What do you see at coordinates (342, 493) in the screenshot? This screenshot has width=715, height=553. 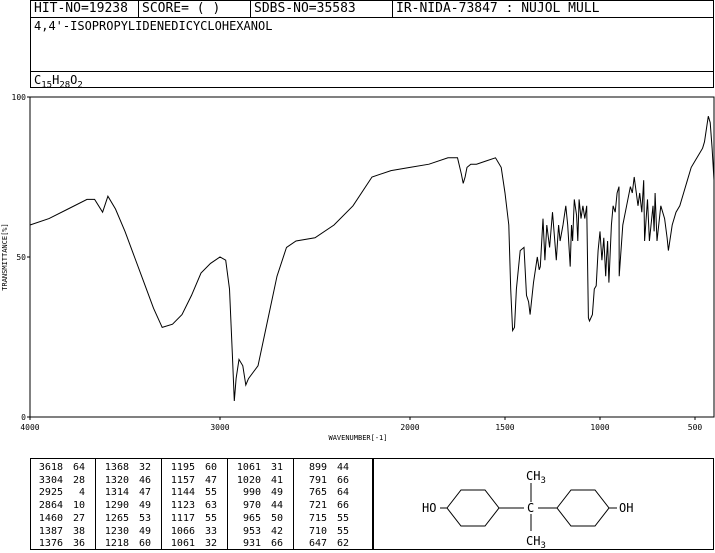 I see `peak-transmittance: 64` at bounding box center [342, 493].